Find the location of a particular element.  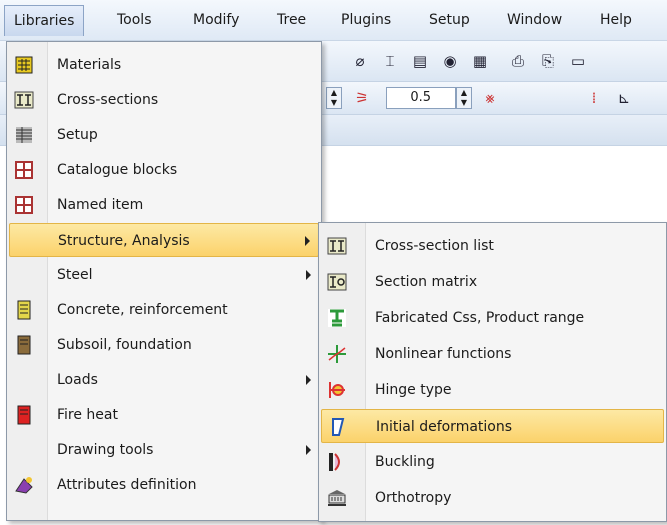

attributes-icon is located at coordinates (24, 485).